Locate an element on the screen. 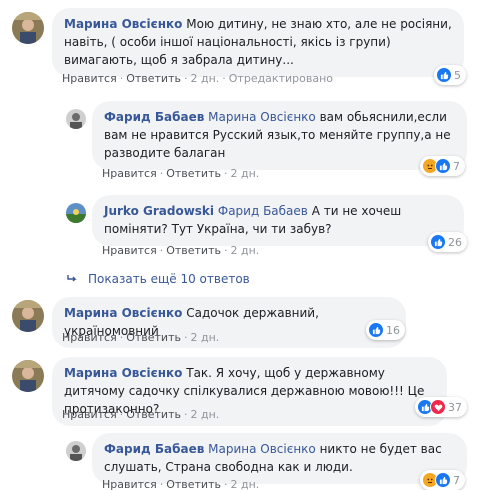 The height and width of the screenshot is (490, 481). reaction-summary: 37 is located at coordinates (441, 407).